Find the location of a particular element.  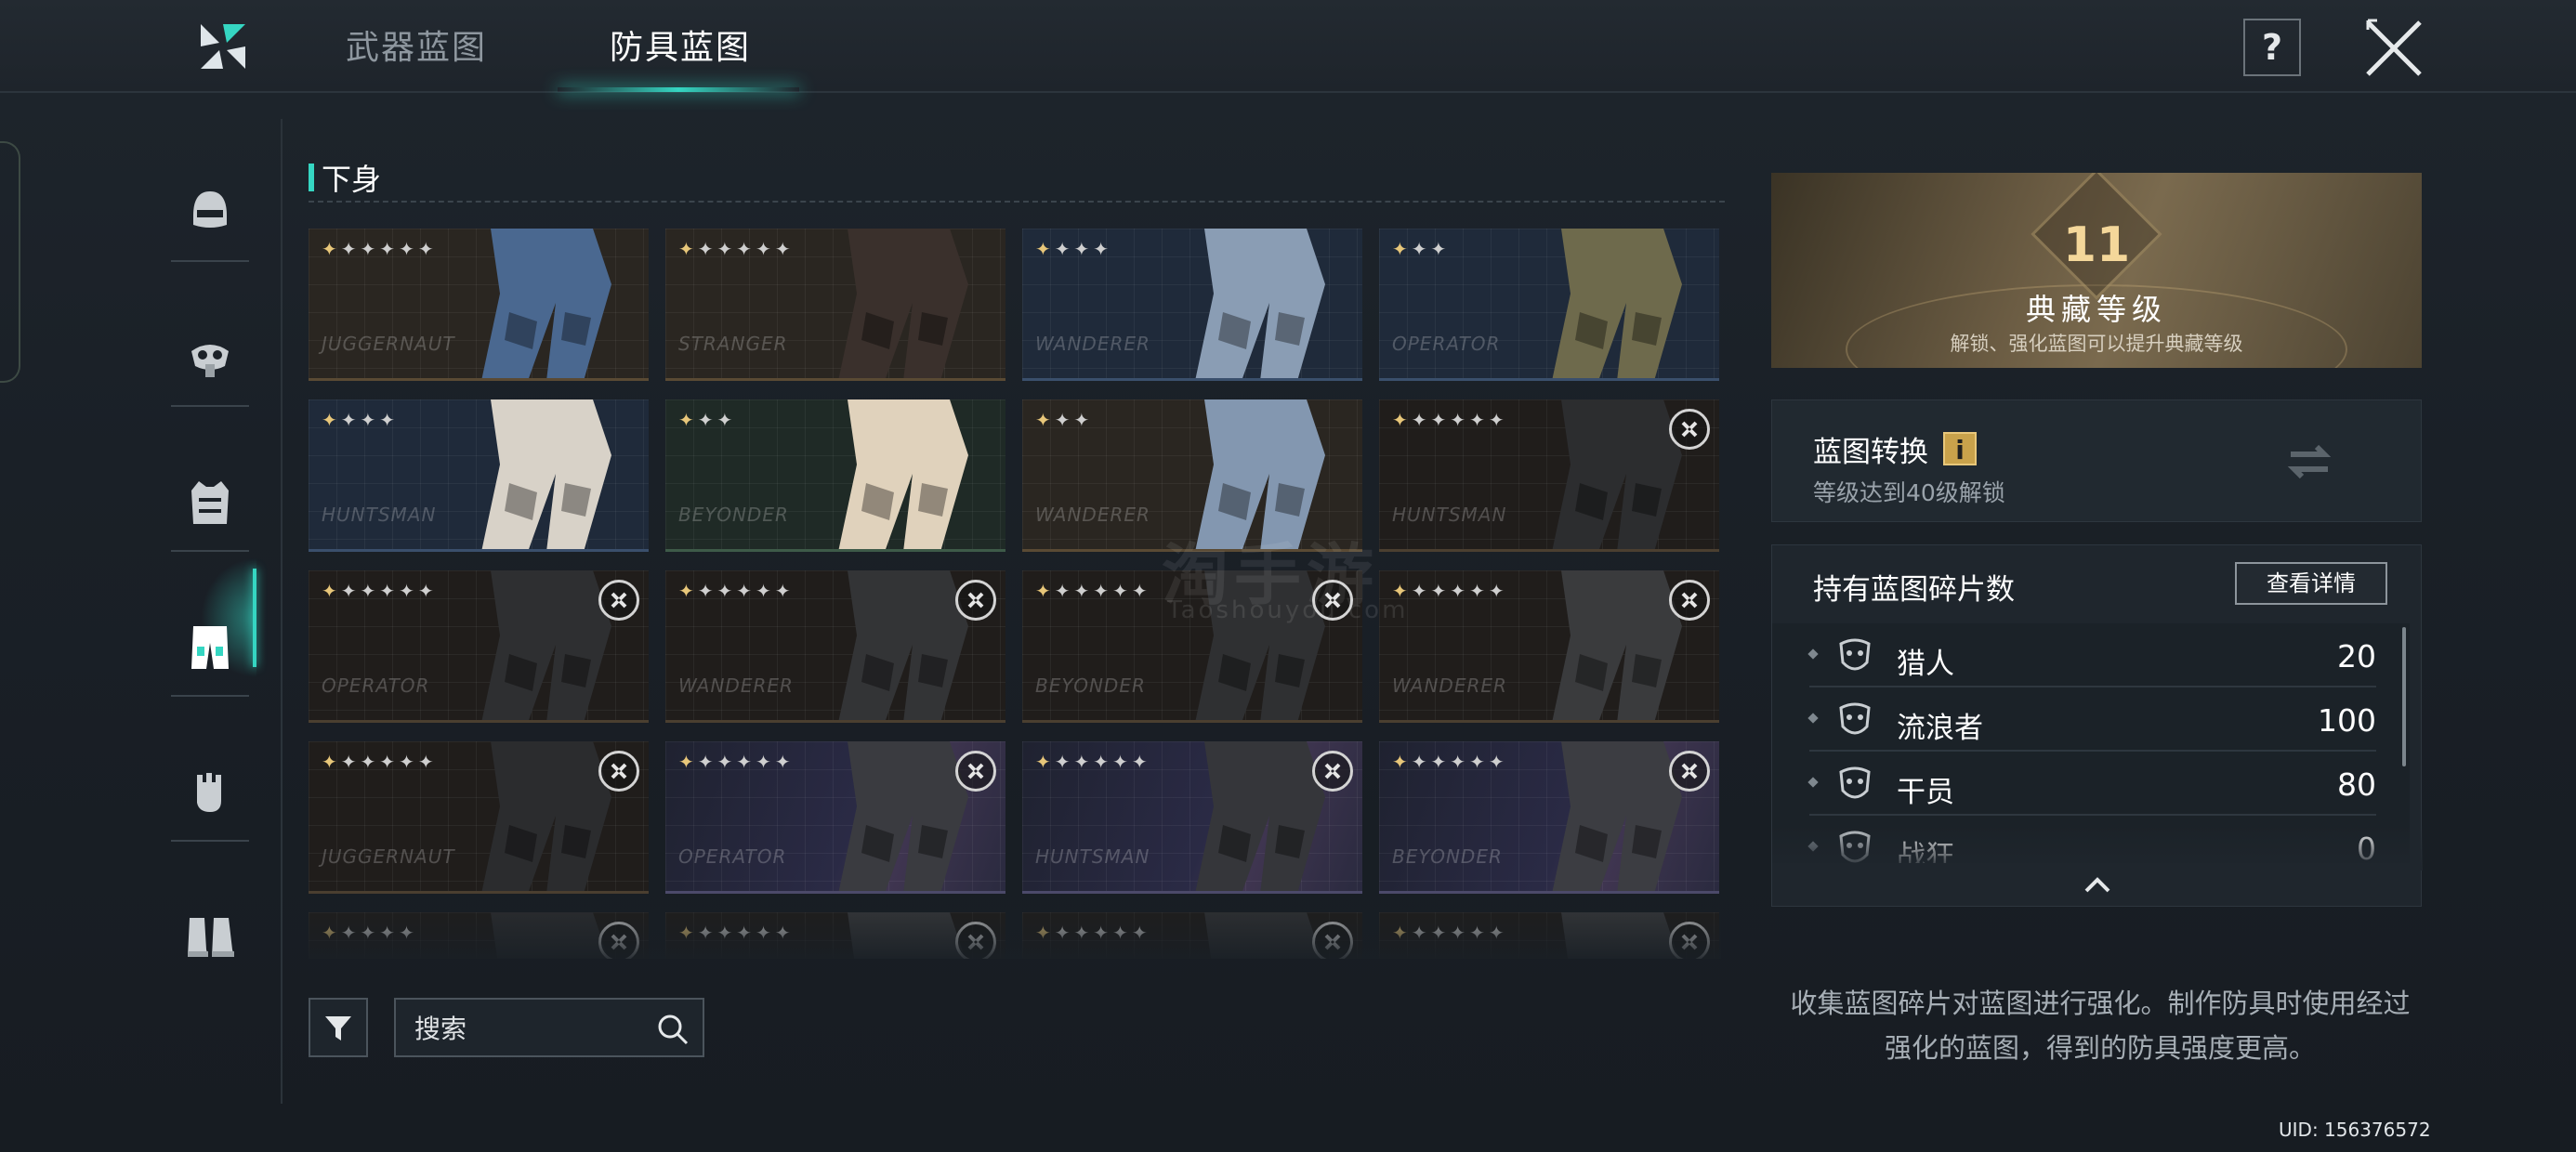

category-boots is located at coordinates (210, 936).